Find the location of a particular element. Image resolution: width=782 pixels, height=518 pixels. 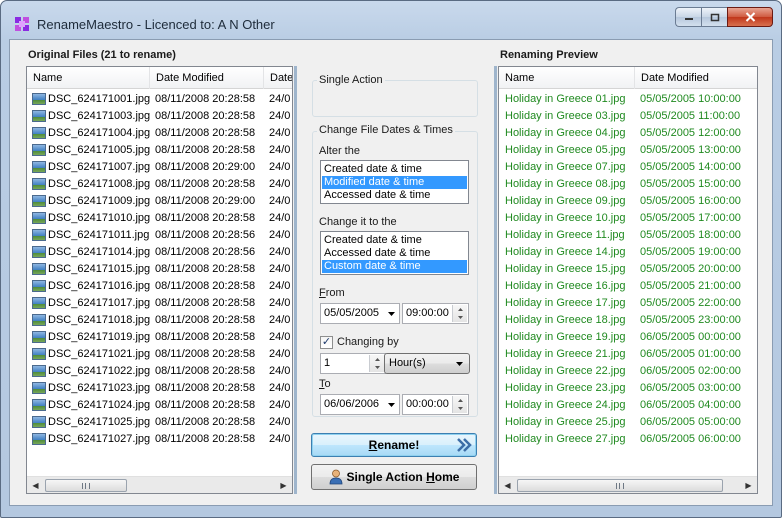

new-date-cell: 06/05/2005 00:00:00 is located at coordinates (690, 337).